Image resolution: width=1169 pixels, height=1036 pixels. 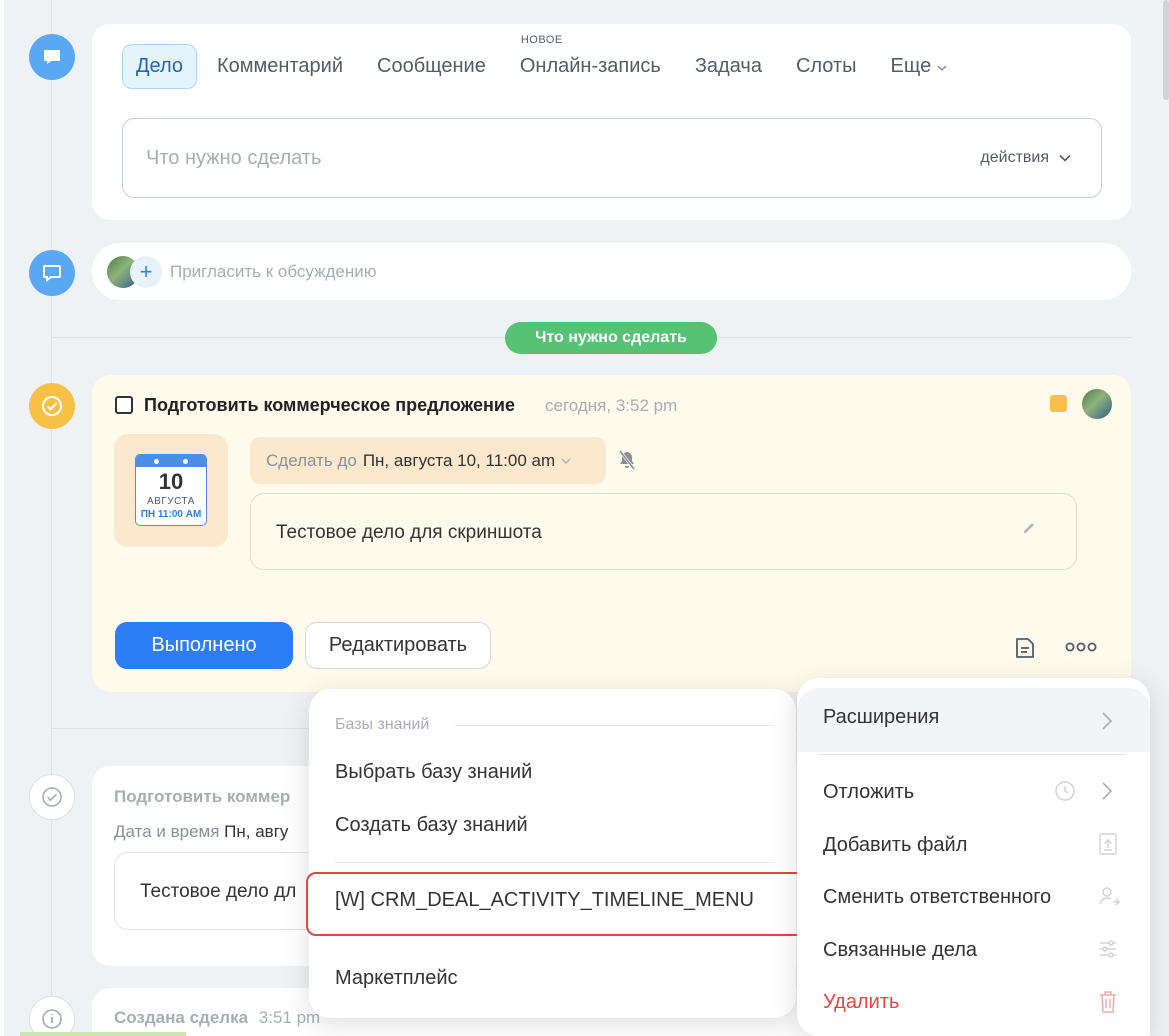 I want to click on tab-task: Задача, so click(x=728, y=66).